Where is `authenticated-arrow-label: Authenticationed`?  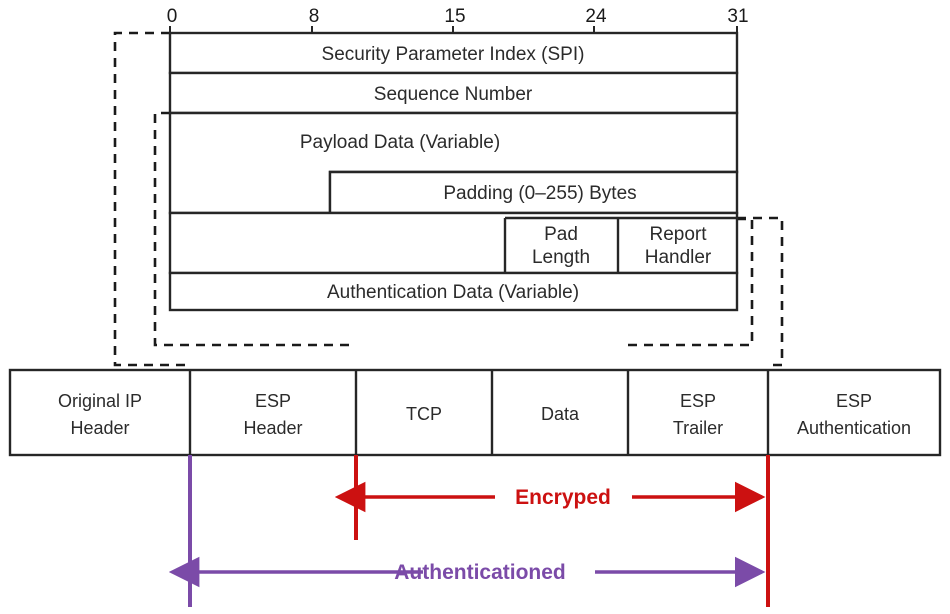
authenticated-arrow-label: Authenticationed is located at coordinates (480, 572).